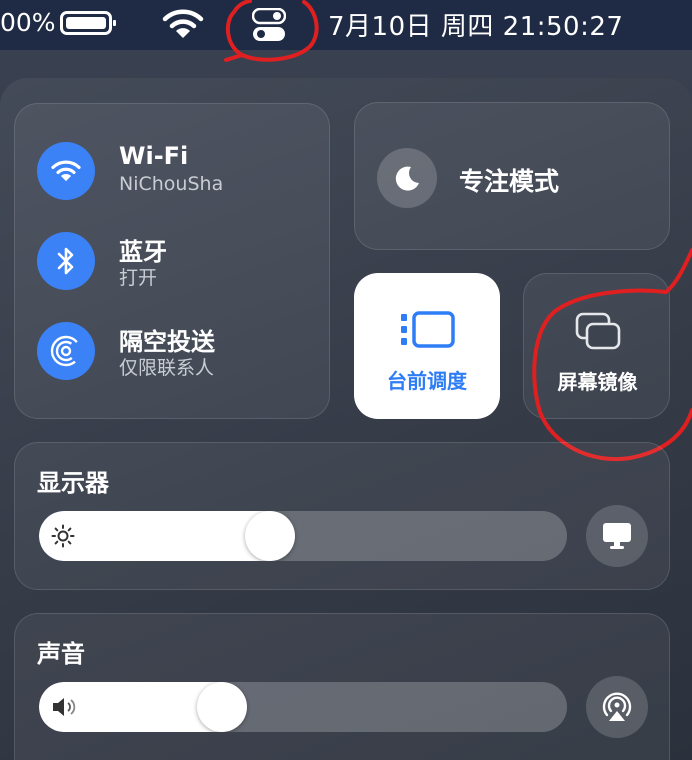 This screenshot has height=760, width=692. Describe the element at coordinates (64, 707) in the screenshot. I see `speaker-icon` at that location.